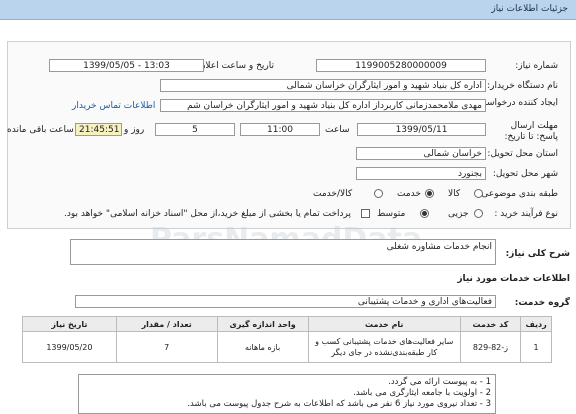 The height and width of the screenshot is (414, 576). What do you see at coordinates (421, 153) in the screenshot?
I see `province-field: خراسان شمالی` at bounding box center [421, 153].